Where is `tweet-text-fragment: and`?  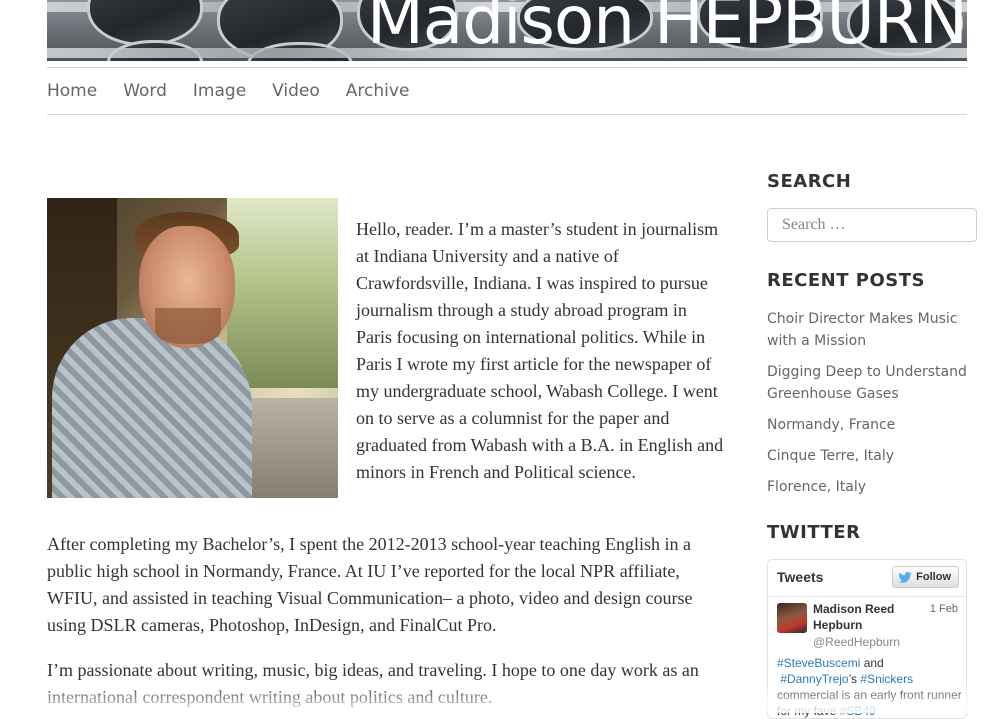
tweet-text-fragment: and is located at coordinates (872, 663).